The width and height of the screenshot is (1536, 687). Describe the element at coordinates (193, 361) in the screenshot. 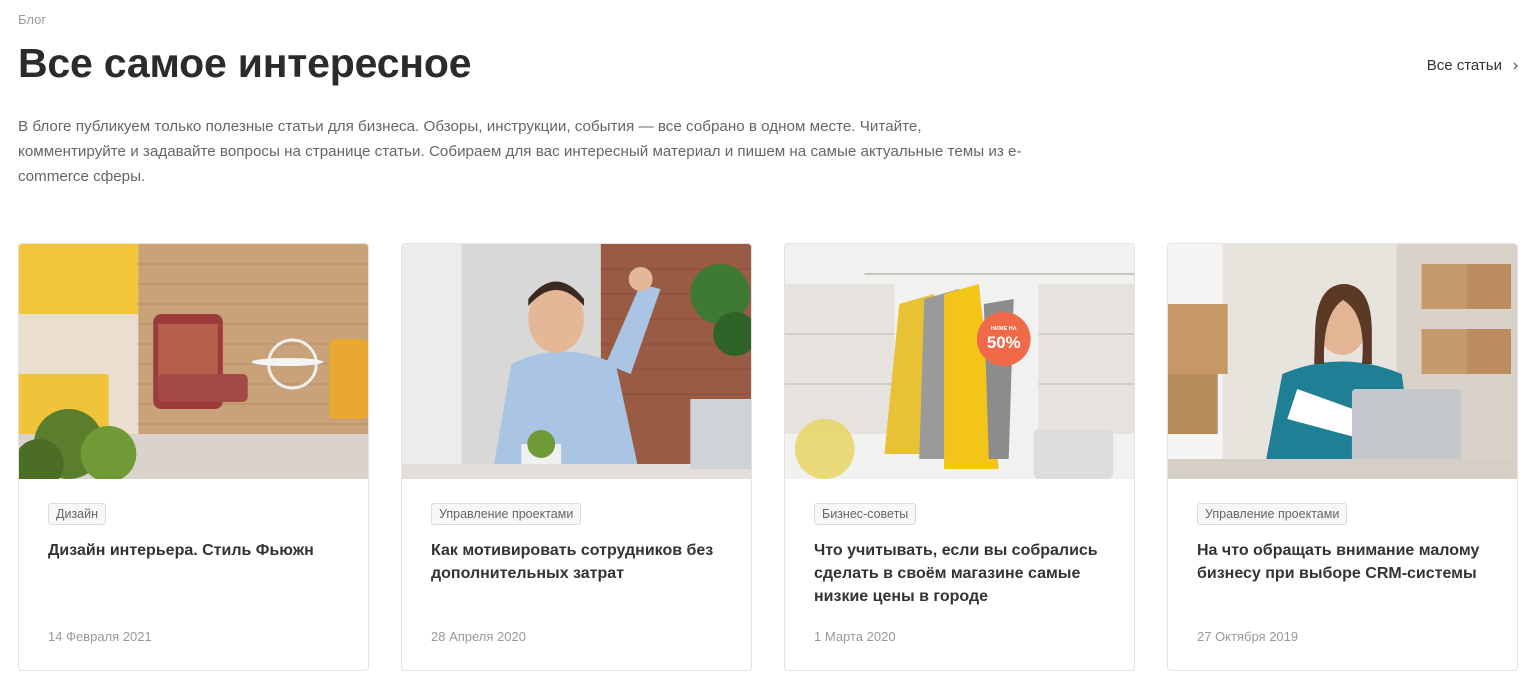

I see `interior-armchair-photo` at that location.